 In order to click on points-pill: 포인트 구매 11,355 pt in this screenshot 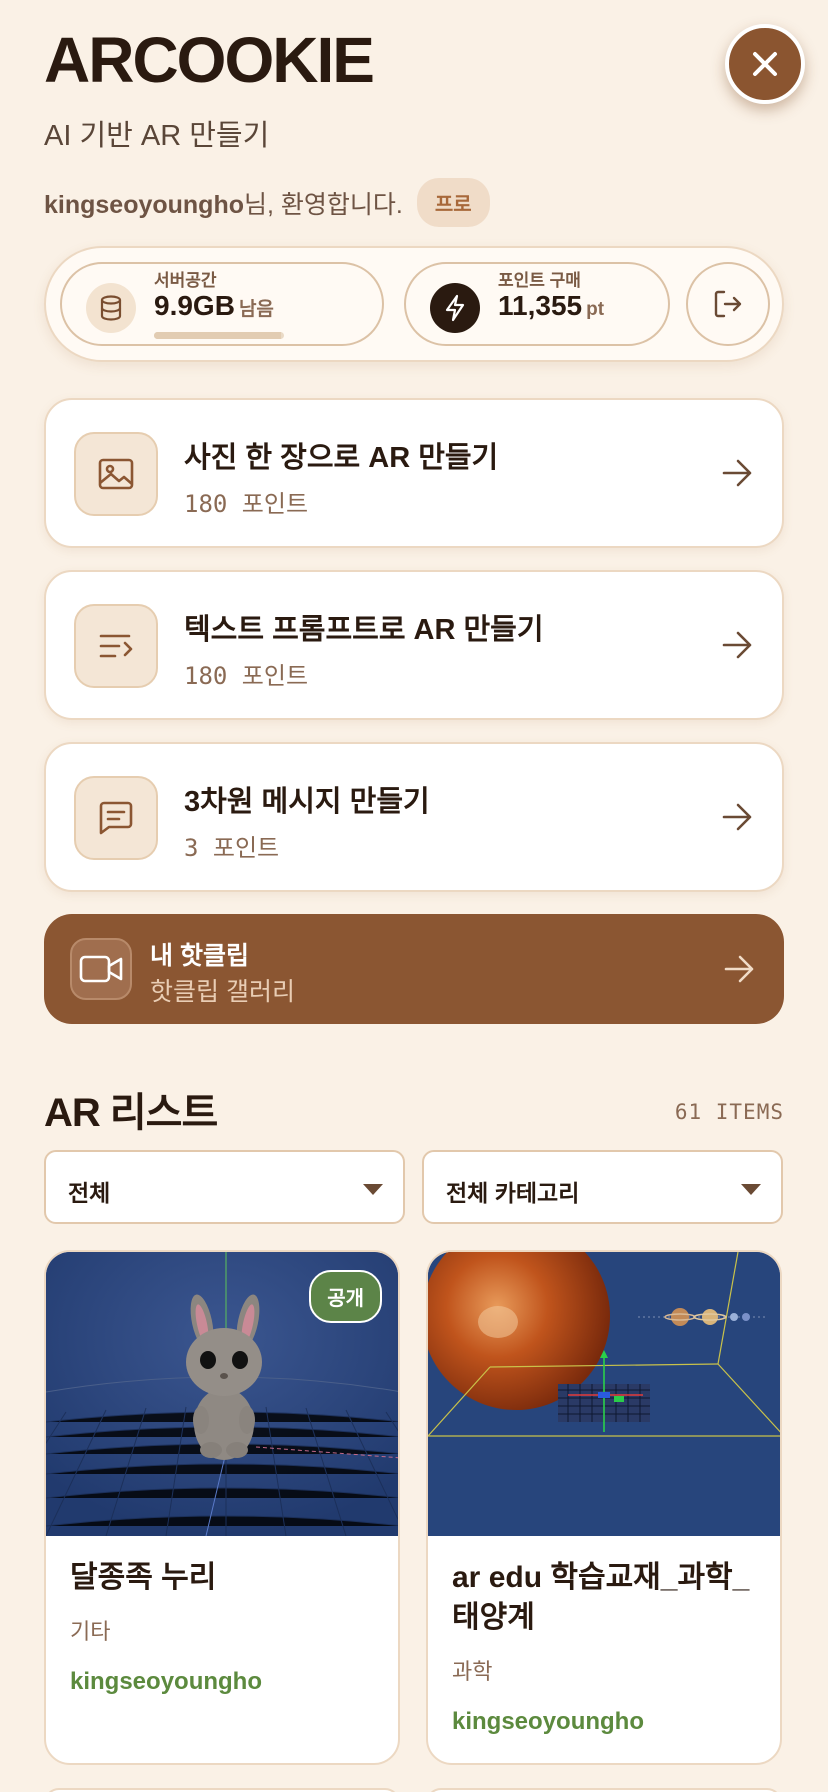, I will do `click(537, 304)`.